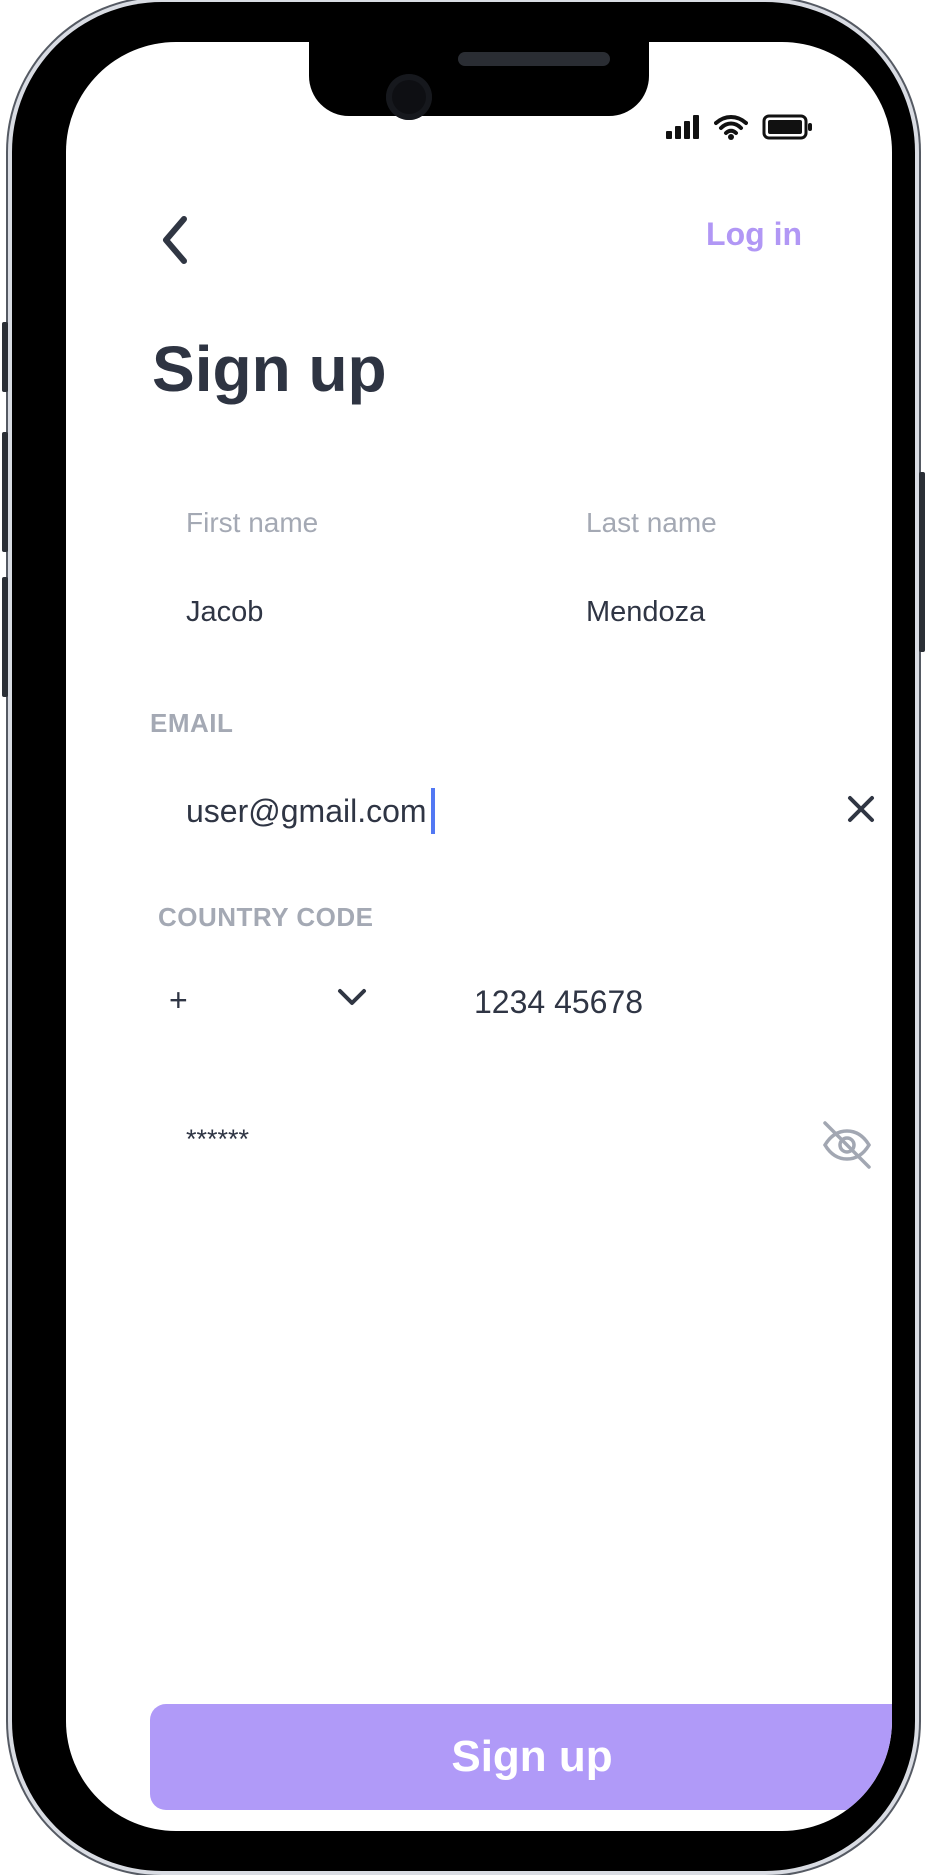  I want to click on signal-icon, so click(682, 127).